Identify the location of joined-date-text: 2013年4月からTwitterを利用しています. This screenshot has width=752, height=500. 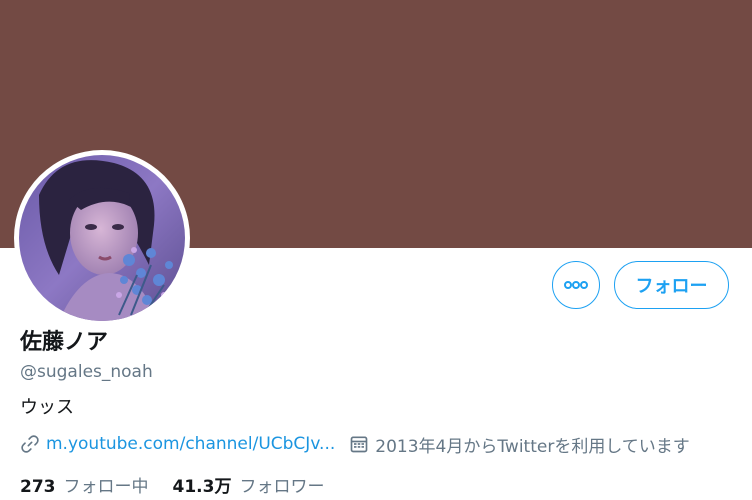
(532, 446).